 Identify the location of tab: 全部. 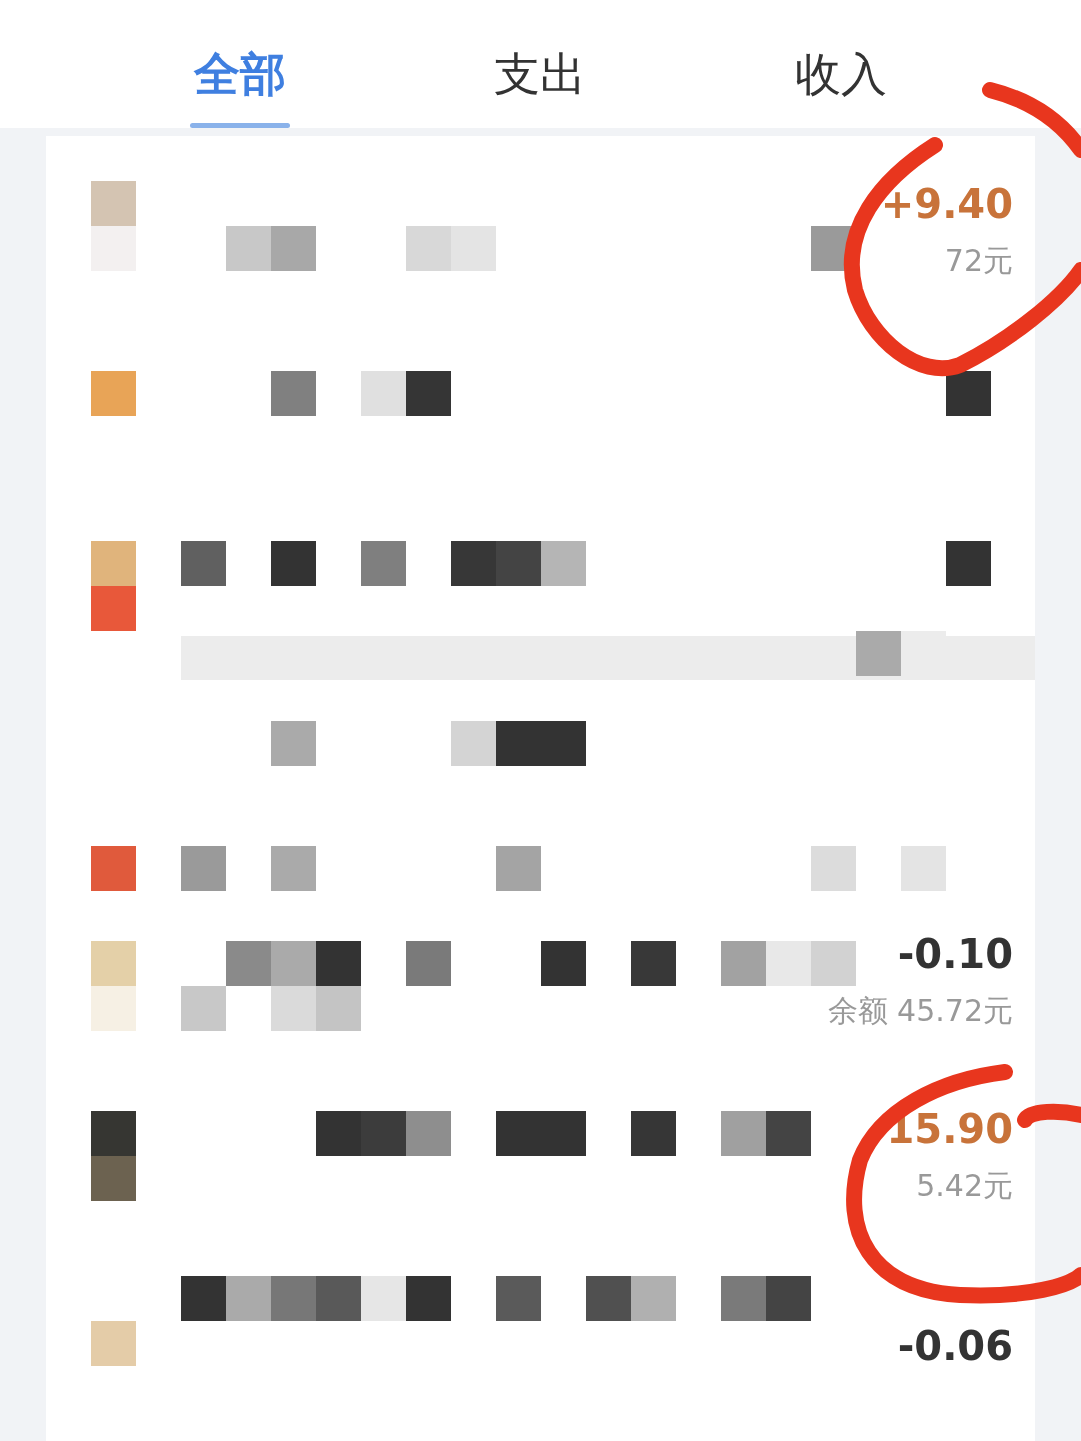
(240, 75).